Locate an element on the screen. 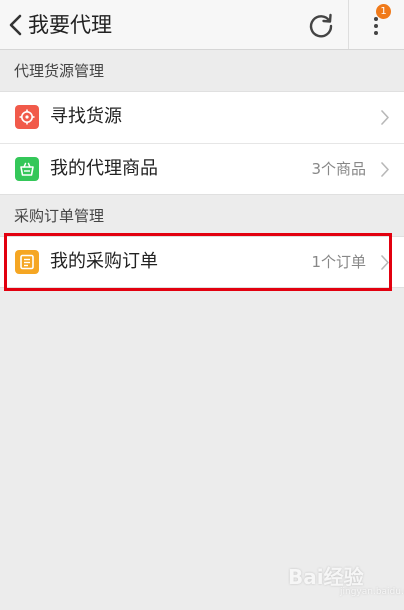  watermark: Bai经验 jingyan.baidu.com is located at coordinates (346, 581).